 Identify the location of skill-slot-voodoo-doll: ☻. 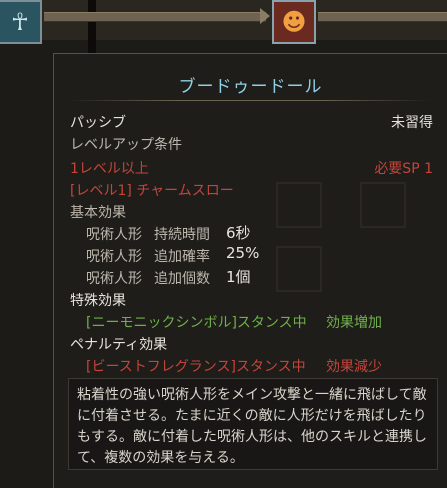
(294, 22).